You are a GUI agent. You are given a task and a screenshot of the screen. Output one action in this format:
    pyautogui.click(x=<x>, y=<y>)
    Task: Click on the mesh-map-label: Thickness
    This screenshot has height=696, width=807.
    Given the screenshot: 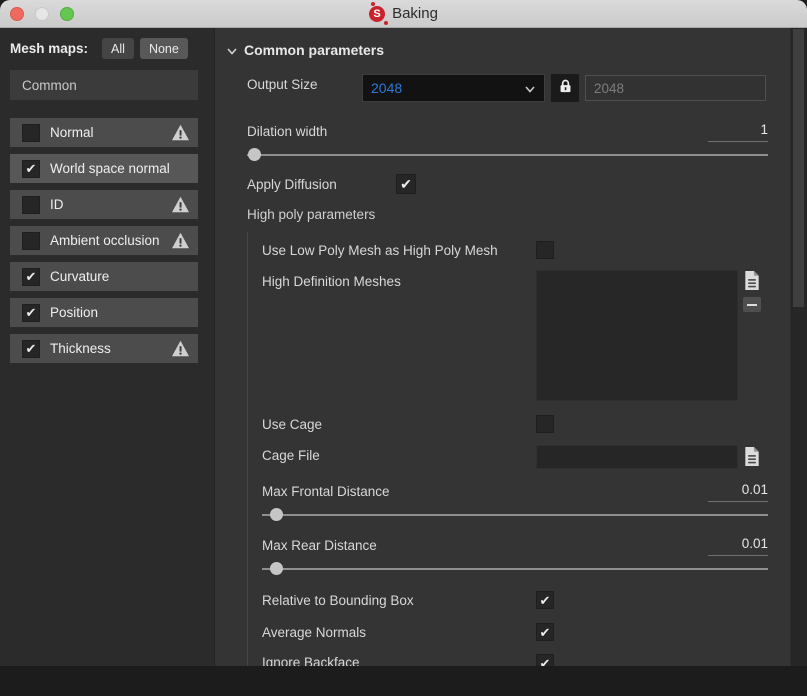 What is the action you would take?
    pyautogui.click(x=80, y=348)
    